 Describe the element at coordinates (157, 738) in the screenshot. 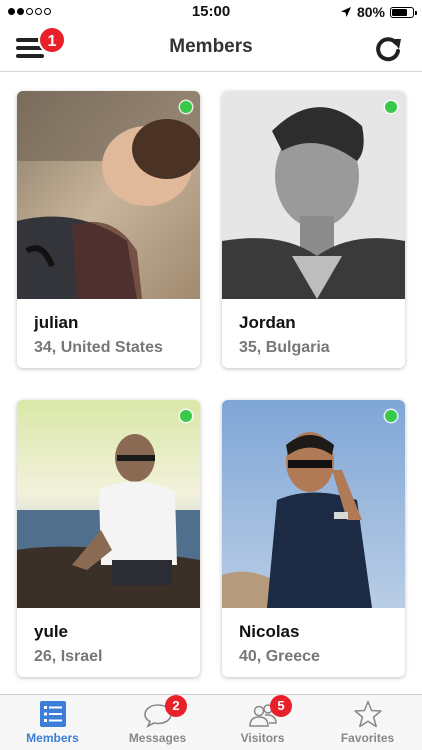

I see `tab-label: Messages` at that location.